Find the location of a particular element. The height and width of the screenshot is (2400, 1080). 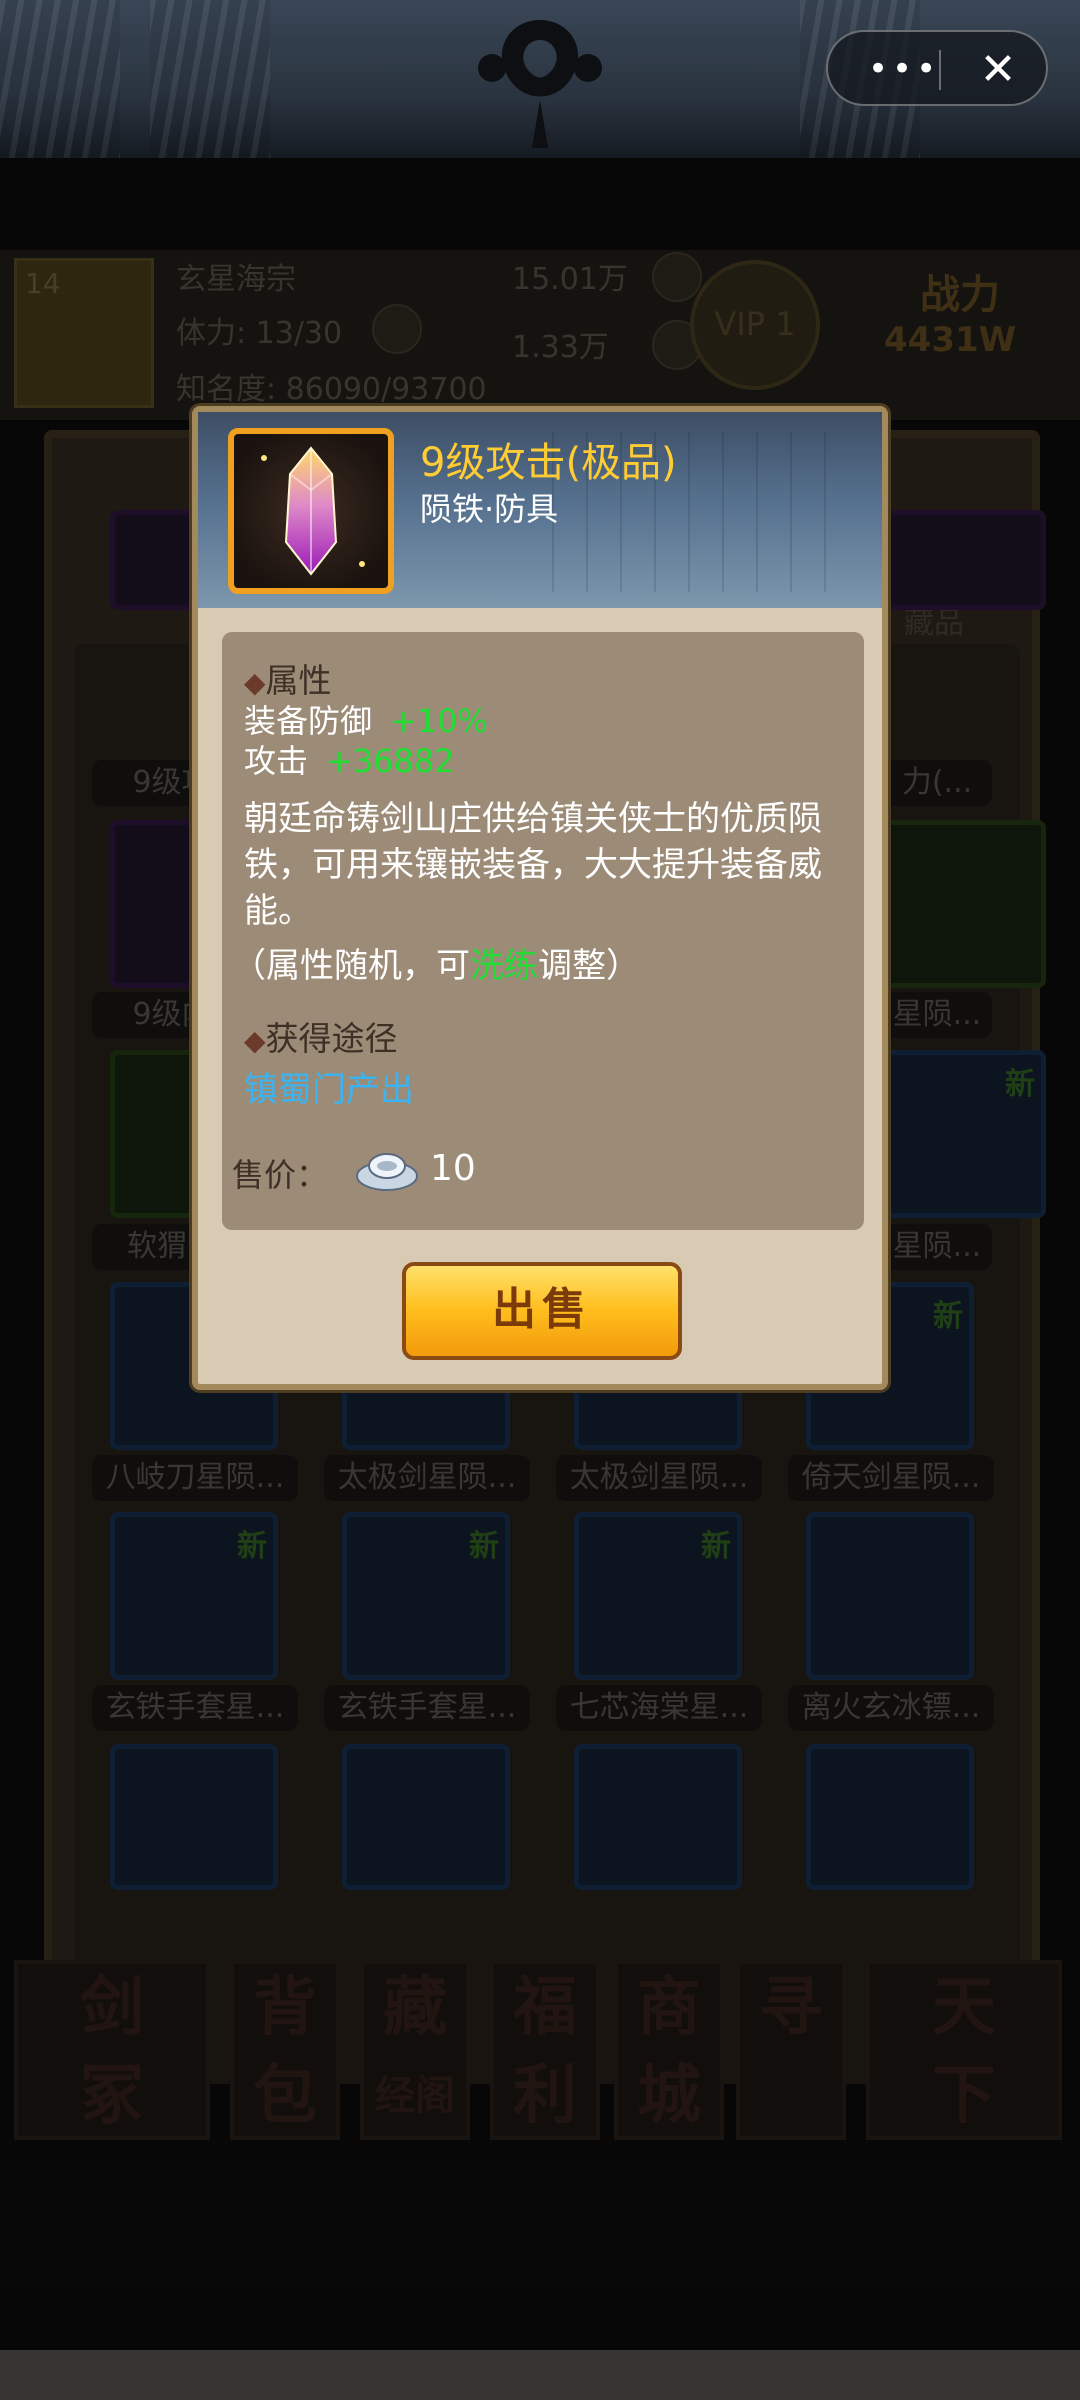

stat-name: 装备防御 is located at coordinates (308, 721).